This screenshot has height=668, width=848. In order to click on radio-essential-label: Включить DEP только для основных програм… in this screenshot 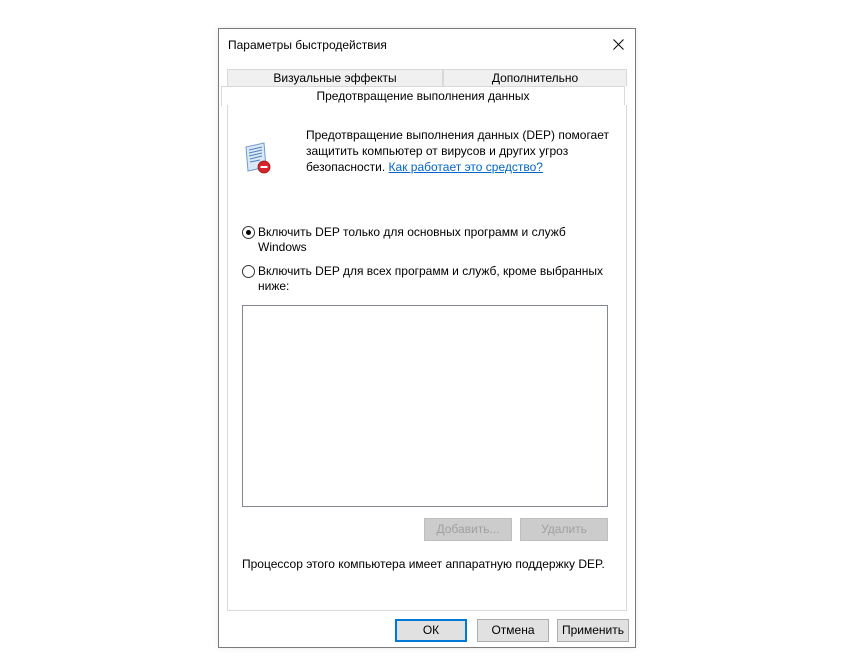, I will do `click(412, 239)`.